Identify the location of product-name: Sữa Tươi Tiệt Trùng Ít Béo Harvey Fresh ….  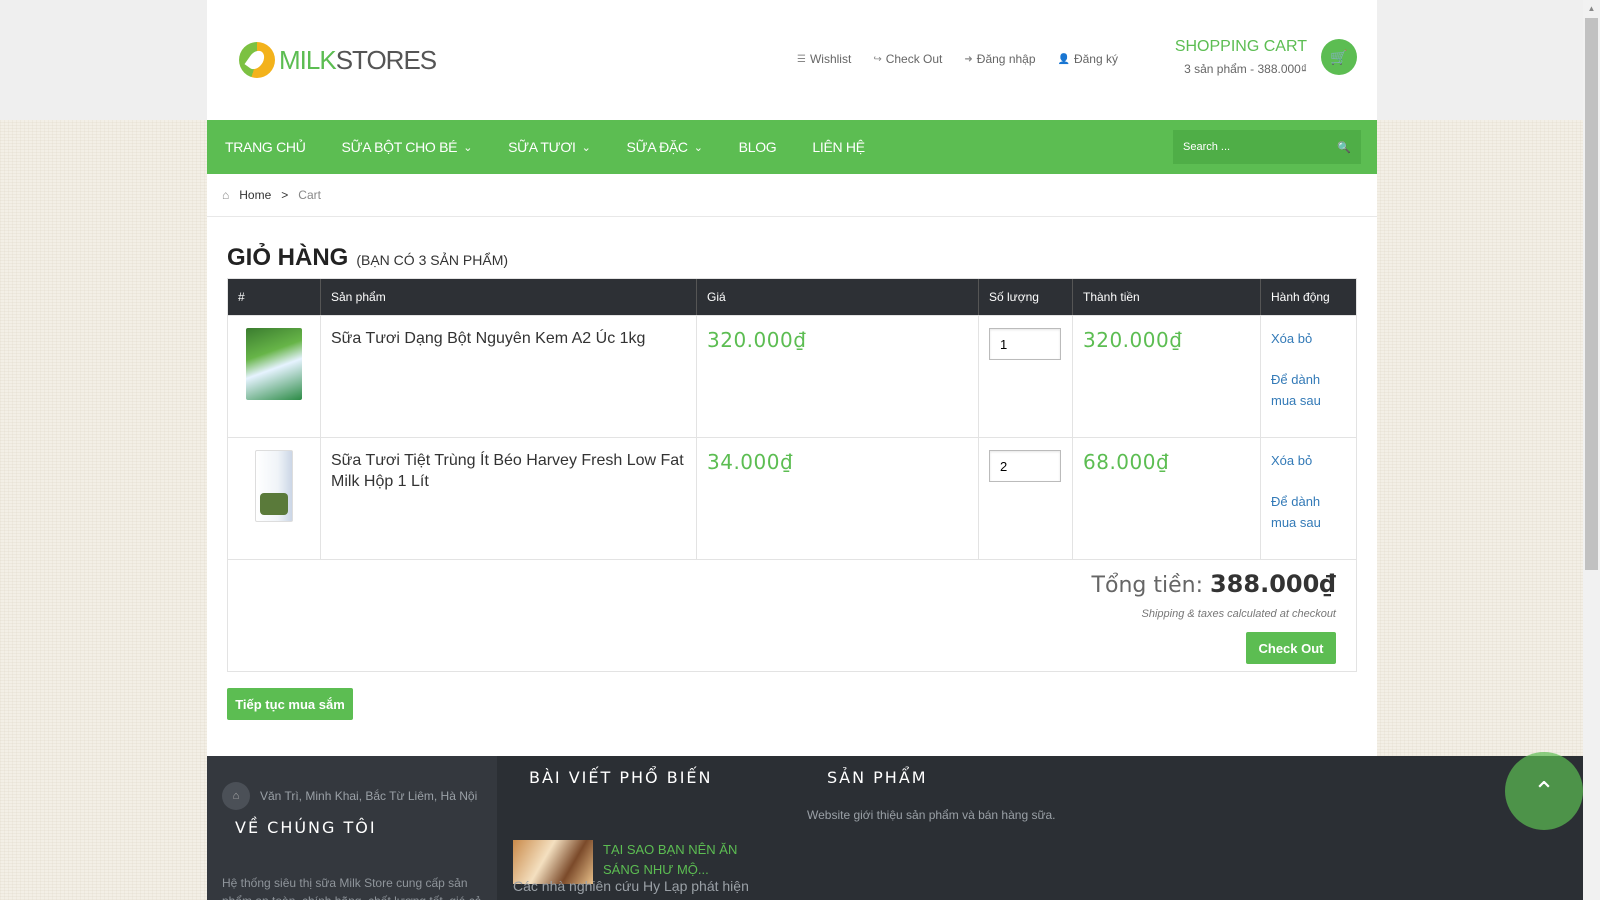
(508, 471).